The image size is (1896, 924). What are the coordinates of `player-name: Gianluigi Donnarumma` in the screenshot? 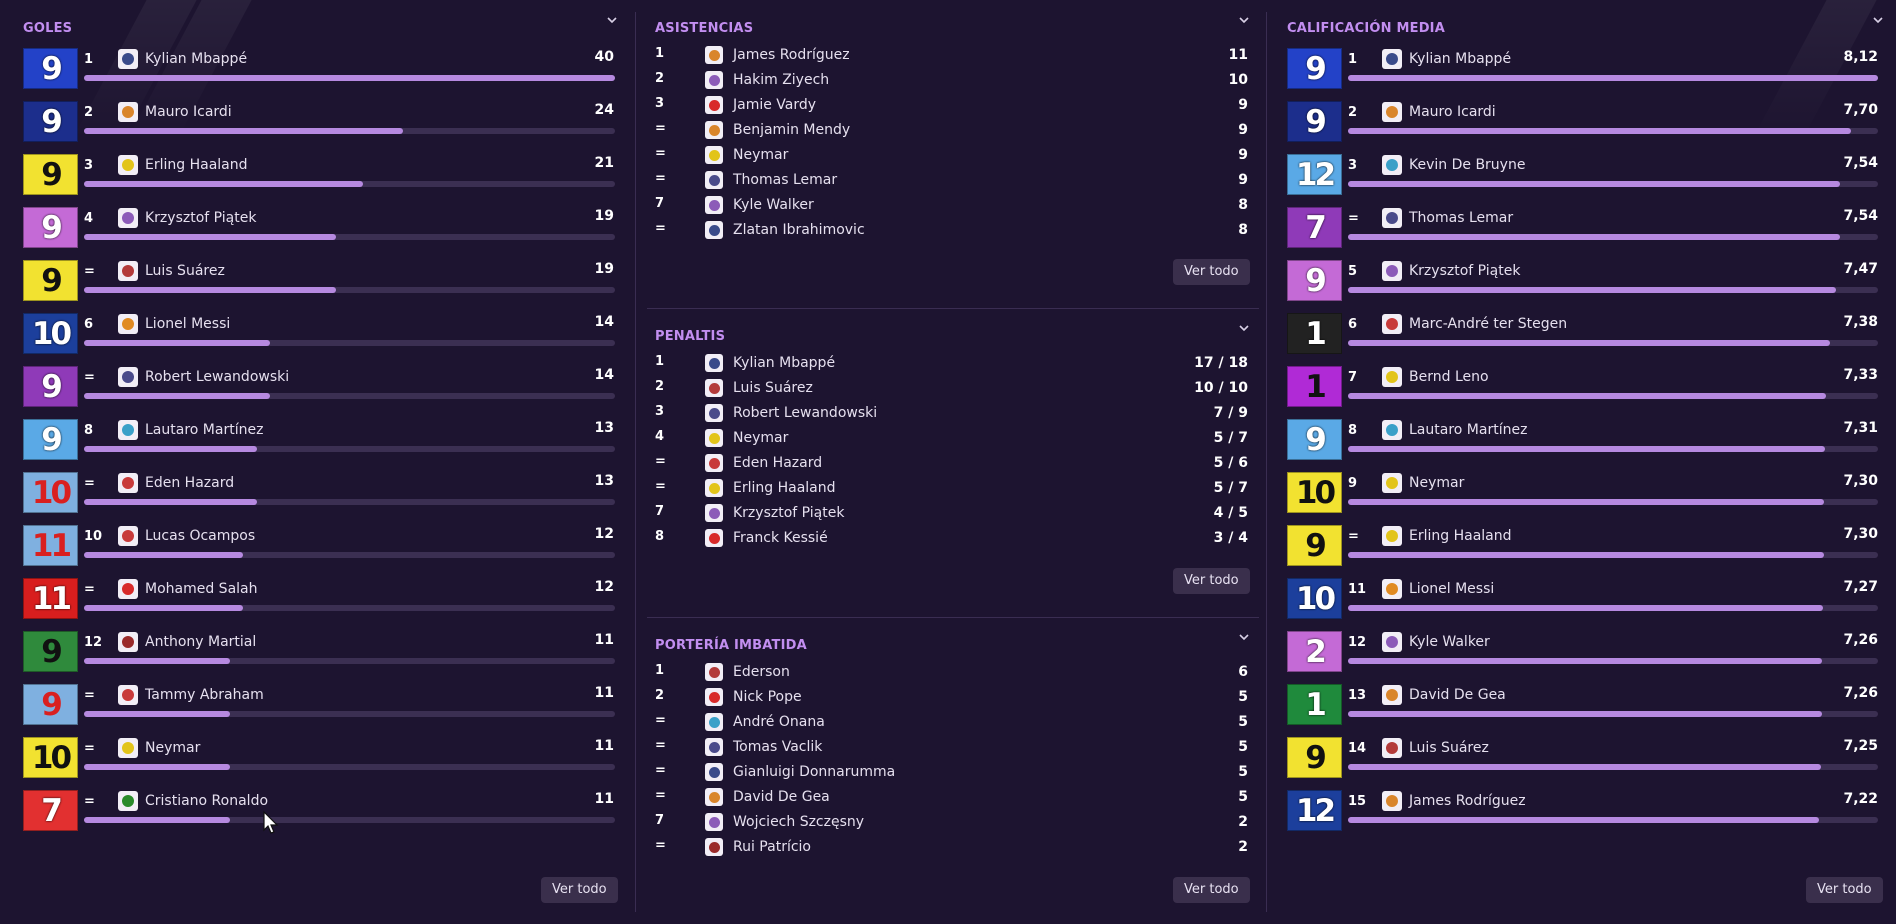 It's located at (814, 772).